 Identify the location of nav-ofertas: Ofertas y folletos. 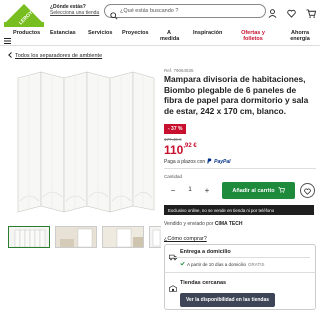
(253, 36).